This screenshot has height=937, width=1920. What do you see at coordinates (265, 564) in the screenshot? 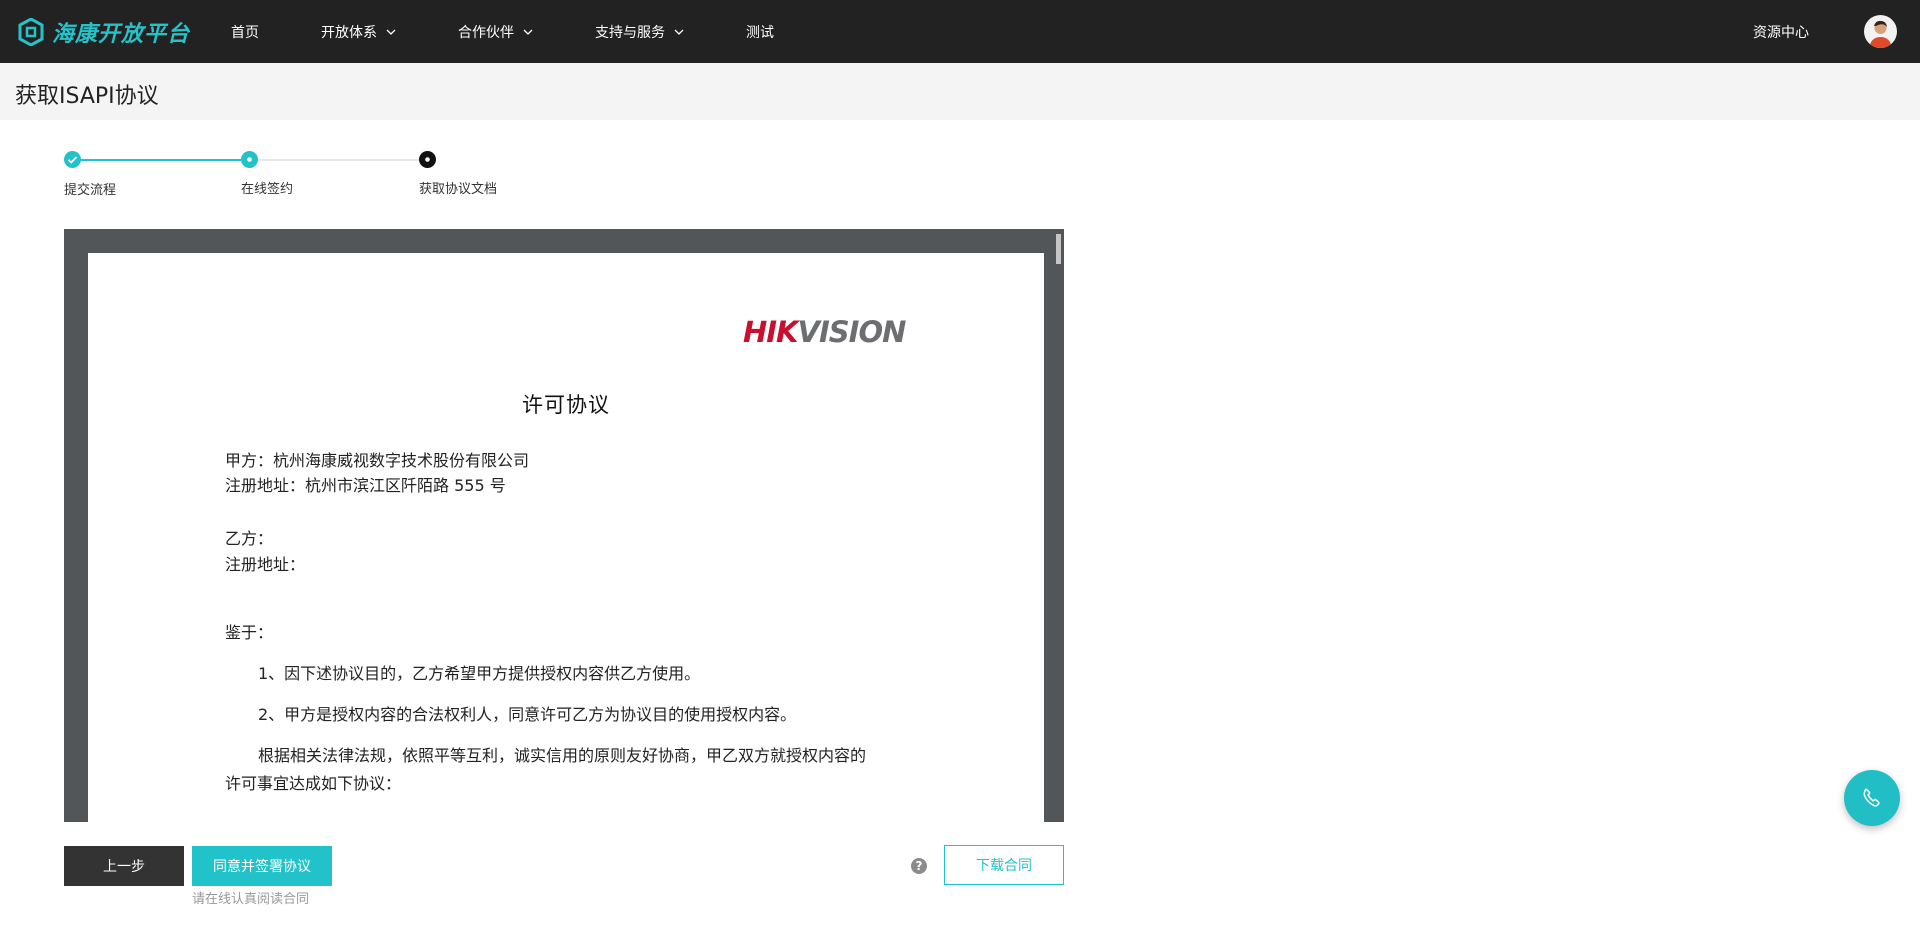
I see `party-b-address: 注册地址：` at bounding box center [265, 564].